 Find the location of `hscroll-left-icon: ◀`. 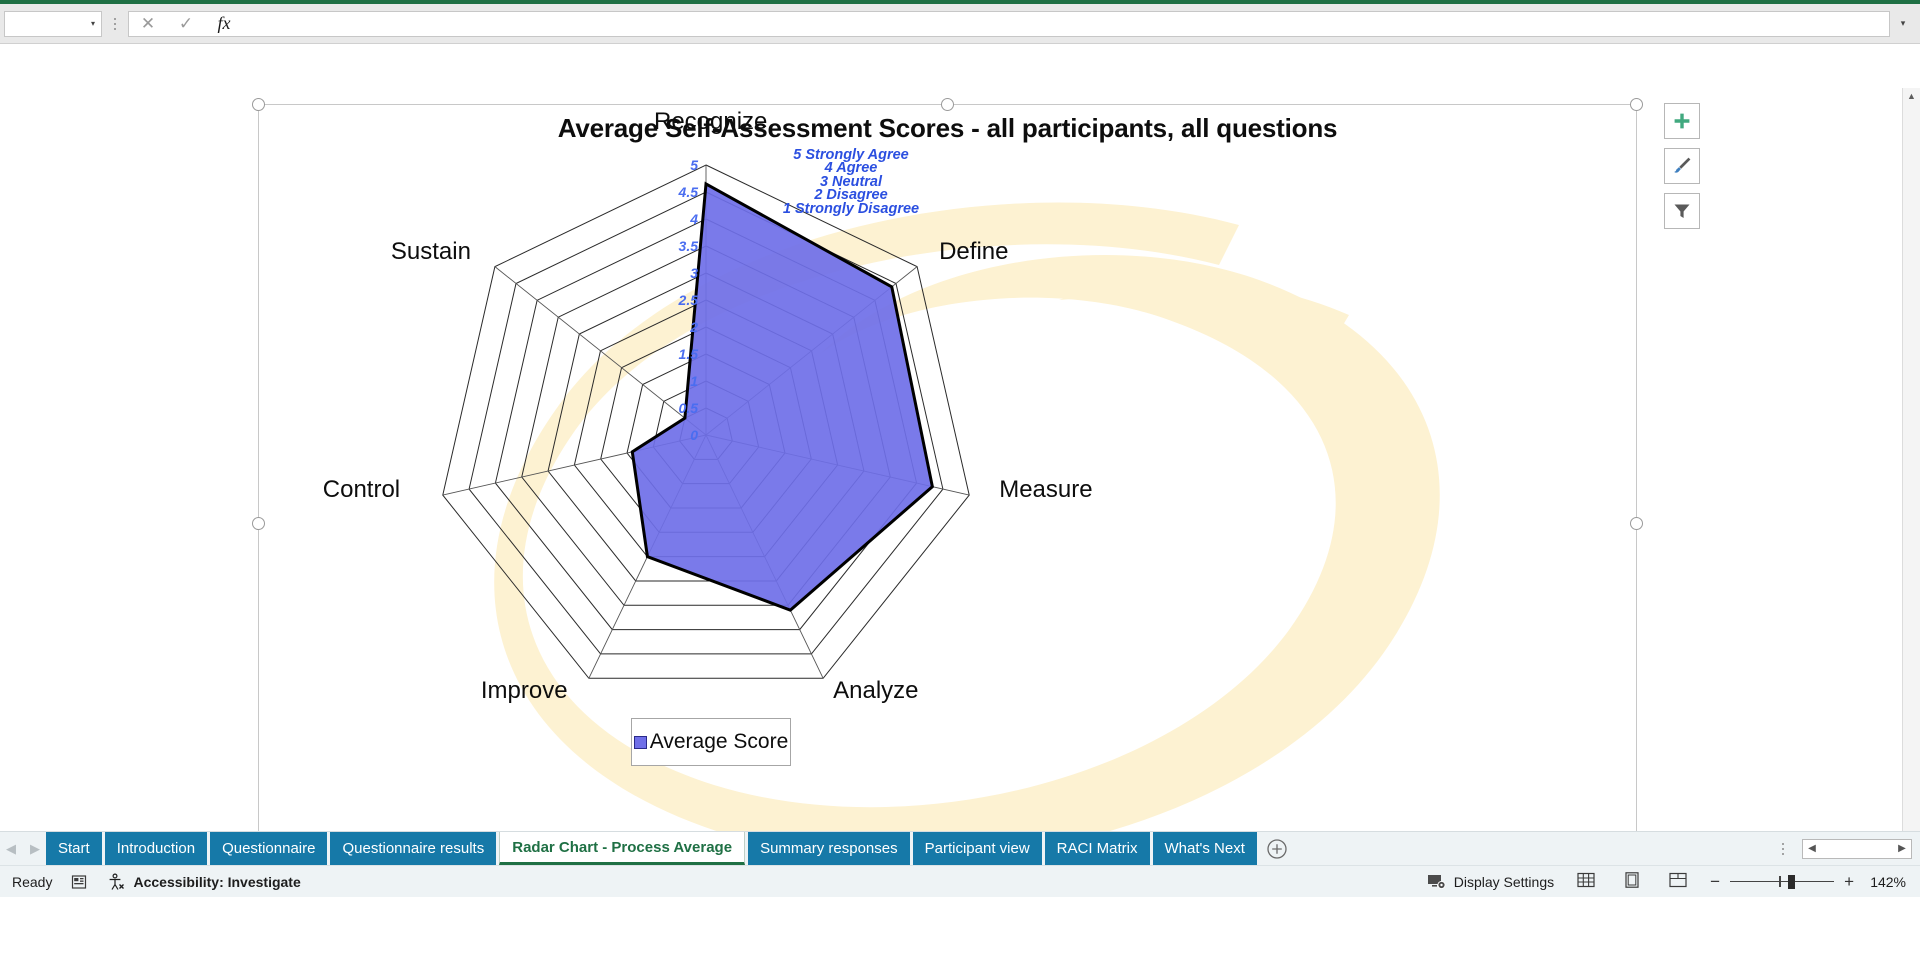

hscroll-left-icon: ◀ is located at coordinates (1812, 848).